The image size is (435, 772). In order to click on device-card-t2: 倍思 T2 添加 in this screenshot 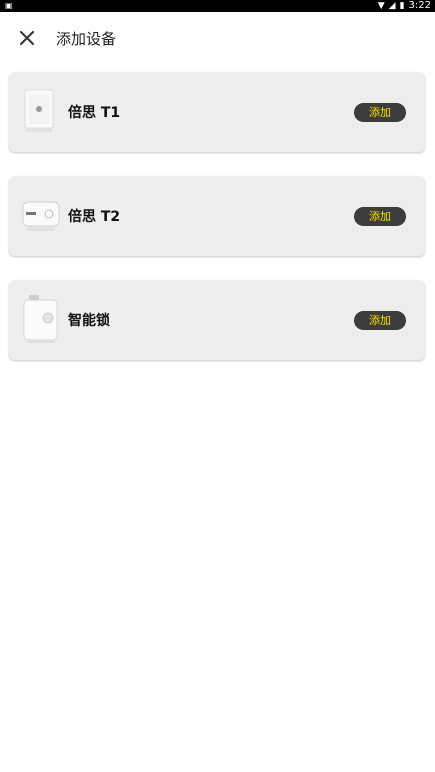, I will do `click(217, 216)`.